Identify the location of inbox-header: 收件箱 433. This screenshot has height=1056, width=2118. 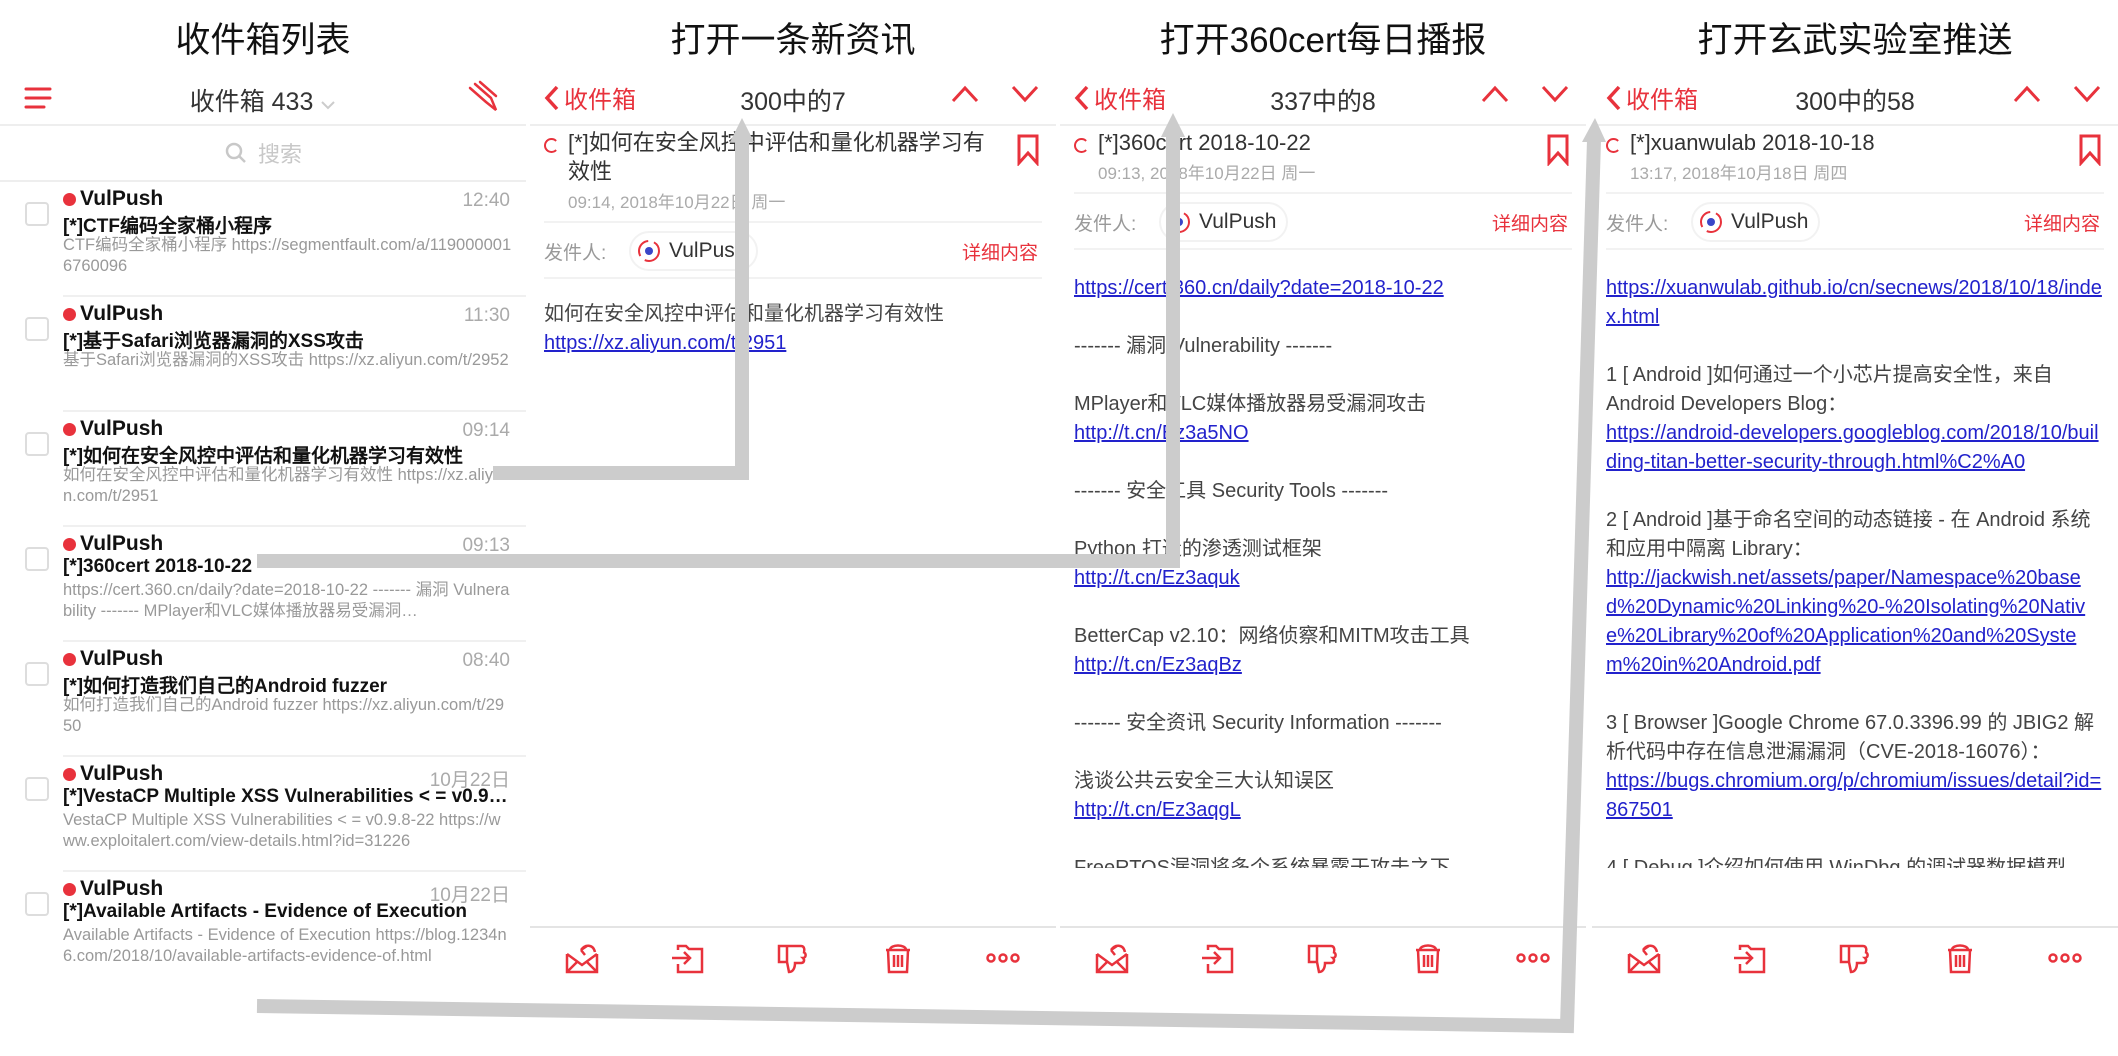
(263, 99).